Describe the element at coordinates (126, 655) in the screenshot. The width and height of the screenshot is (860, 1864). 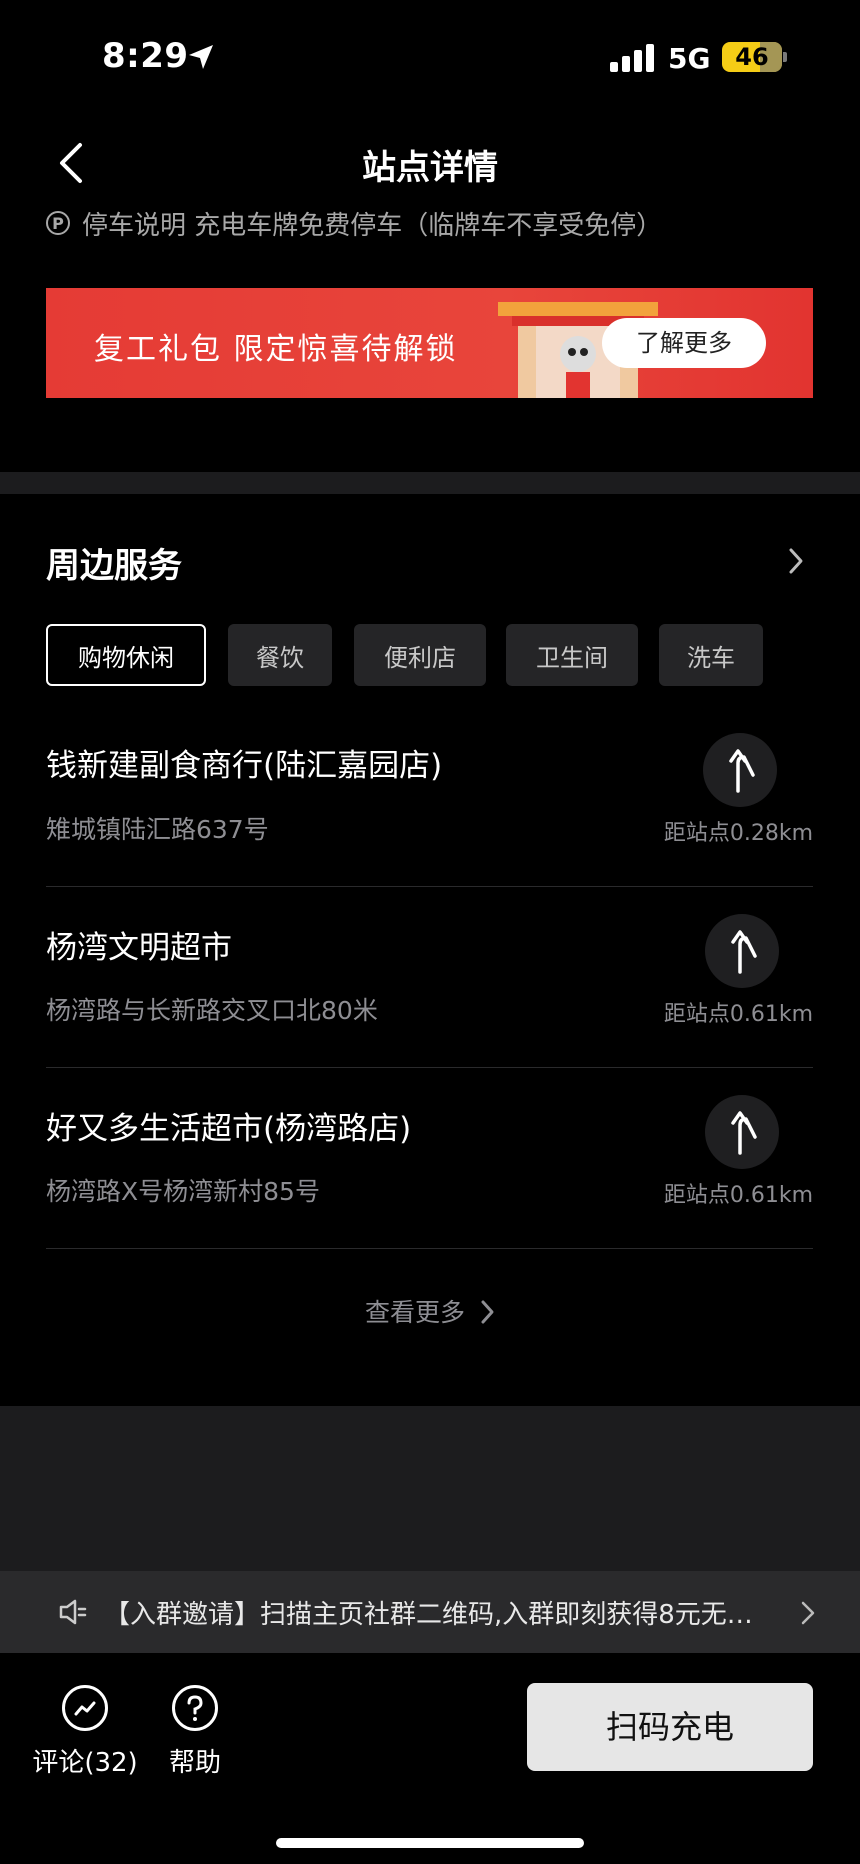
I see `chip-shopping: 购物休闲` at that location.